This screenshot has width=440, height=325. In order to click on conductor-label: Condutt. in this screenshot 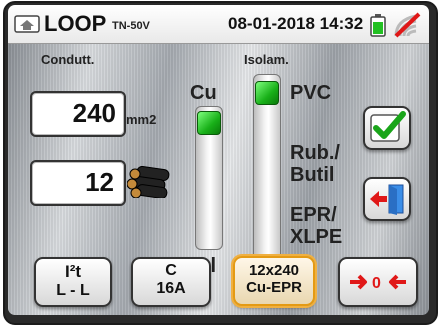, I will do `click(68, 59)`.